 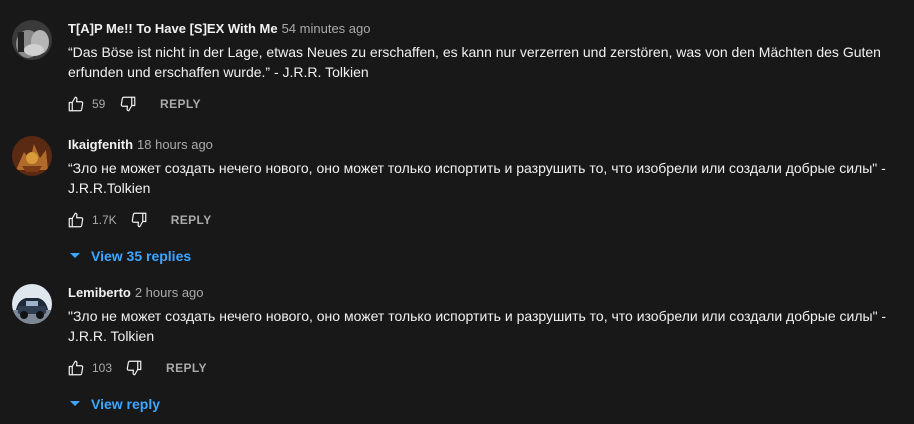 I want to click on view-replies-button: View reply, so click(x=483, y=404).